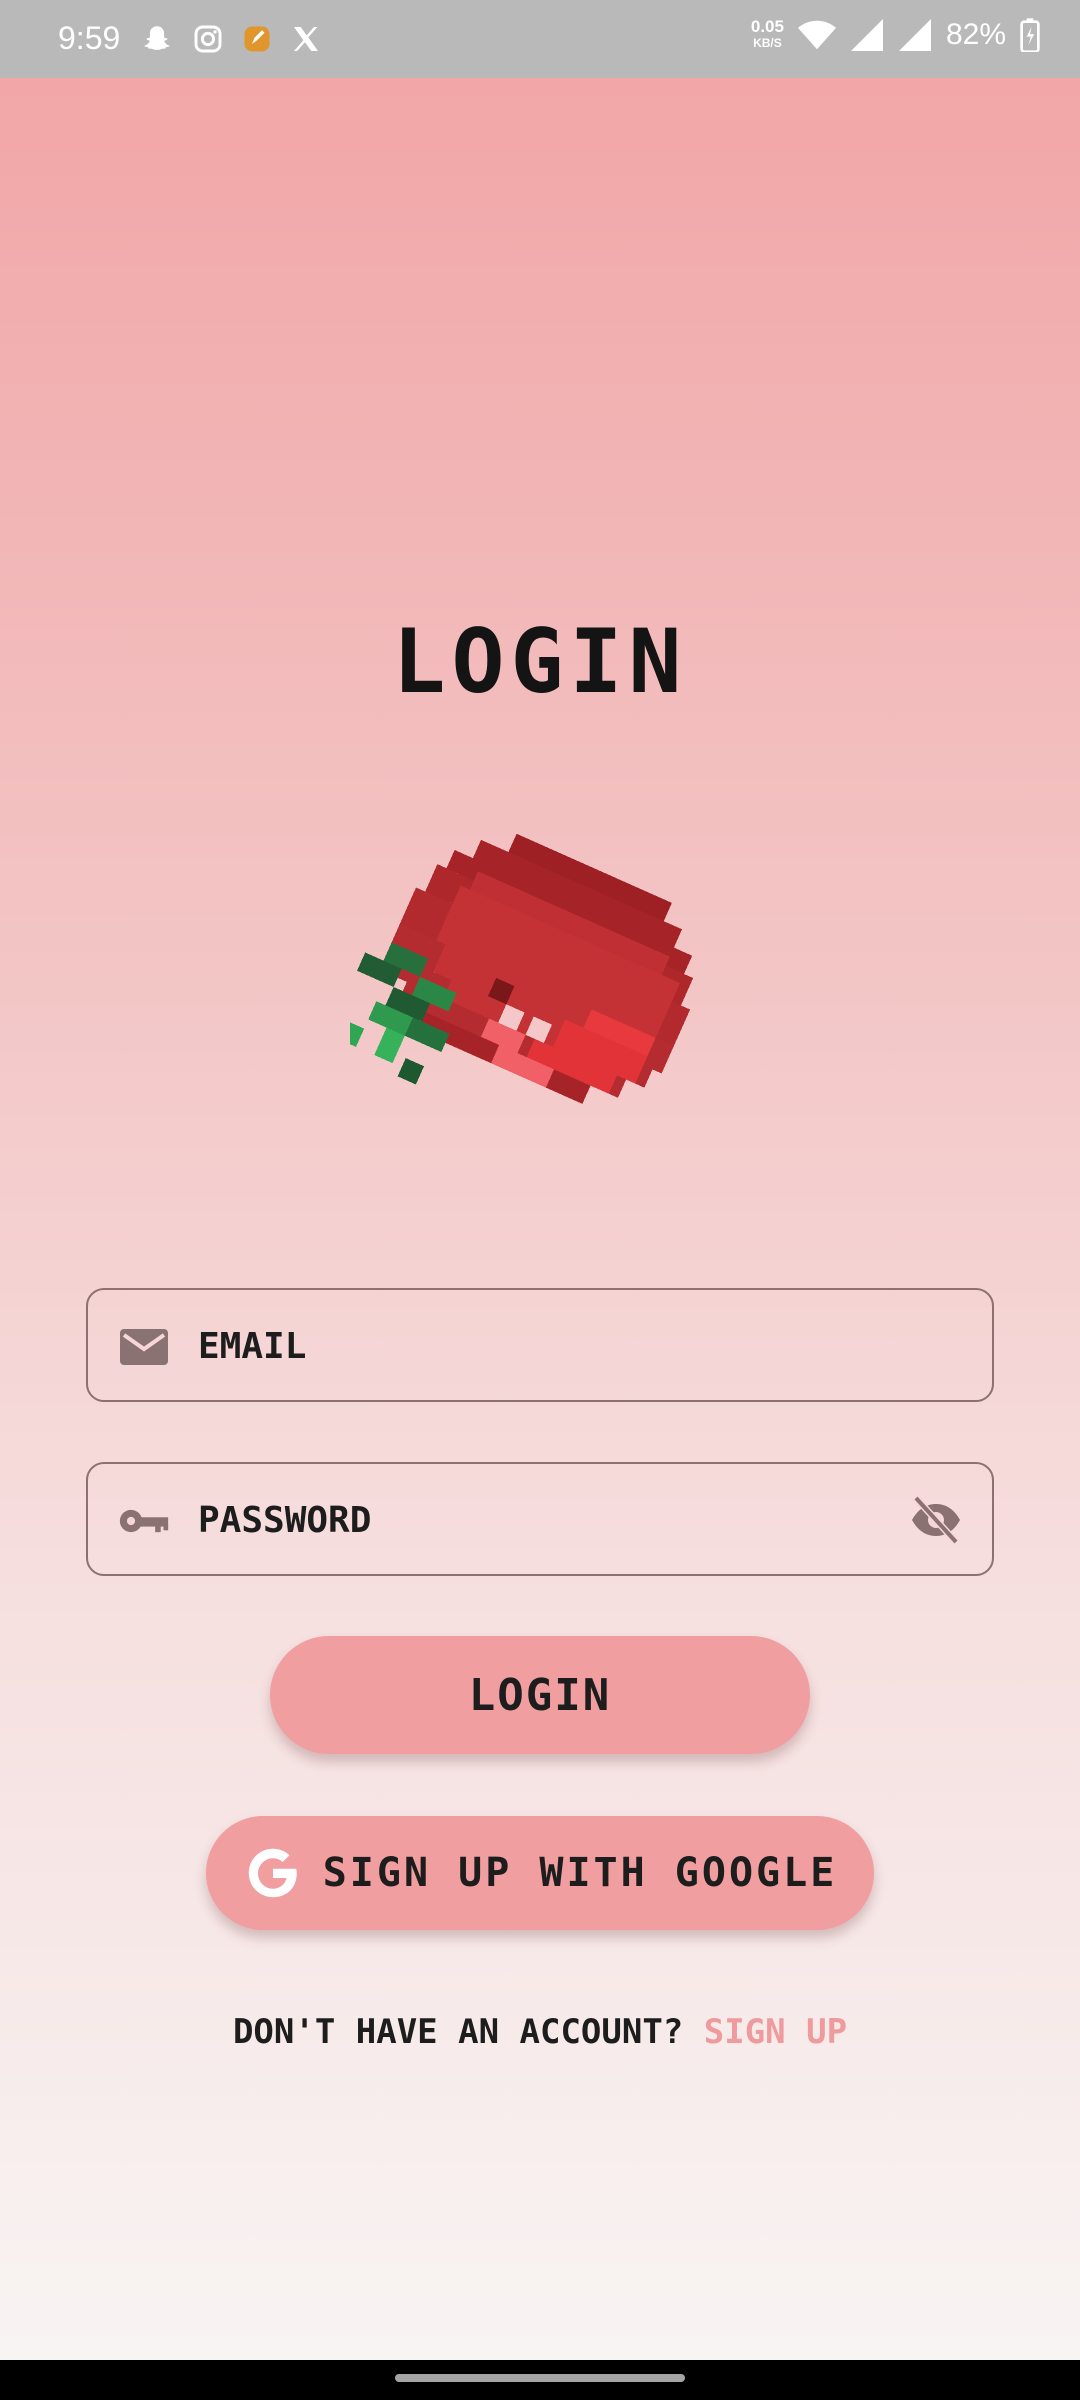  What do you see at coordinates (540, 1695) in the screenshot?
I see `login-button: LOGIN` at bounding box center [540, 1695].